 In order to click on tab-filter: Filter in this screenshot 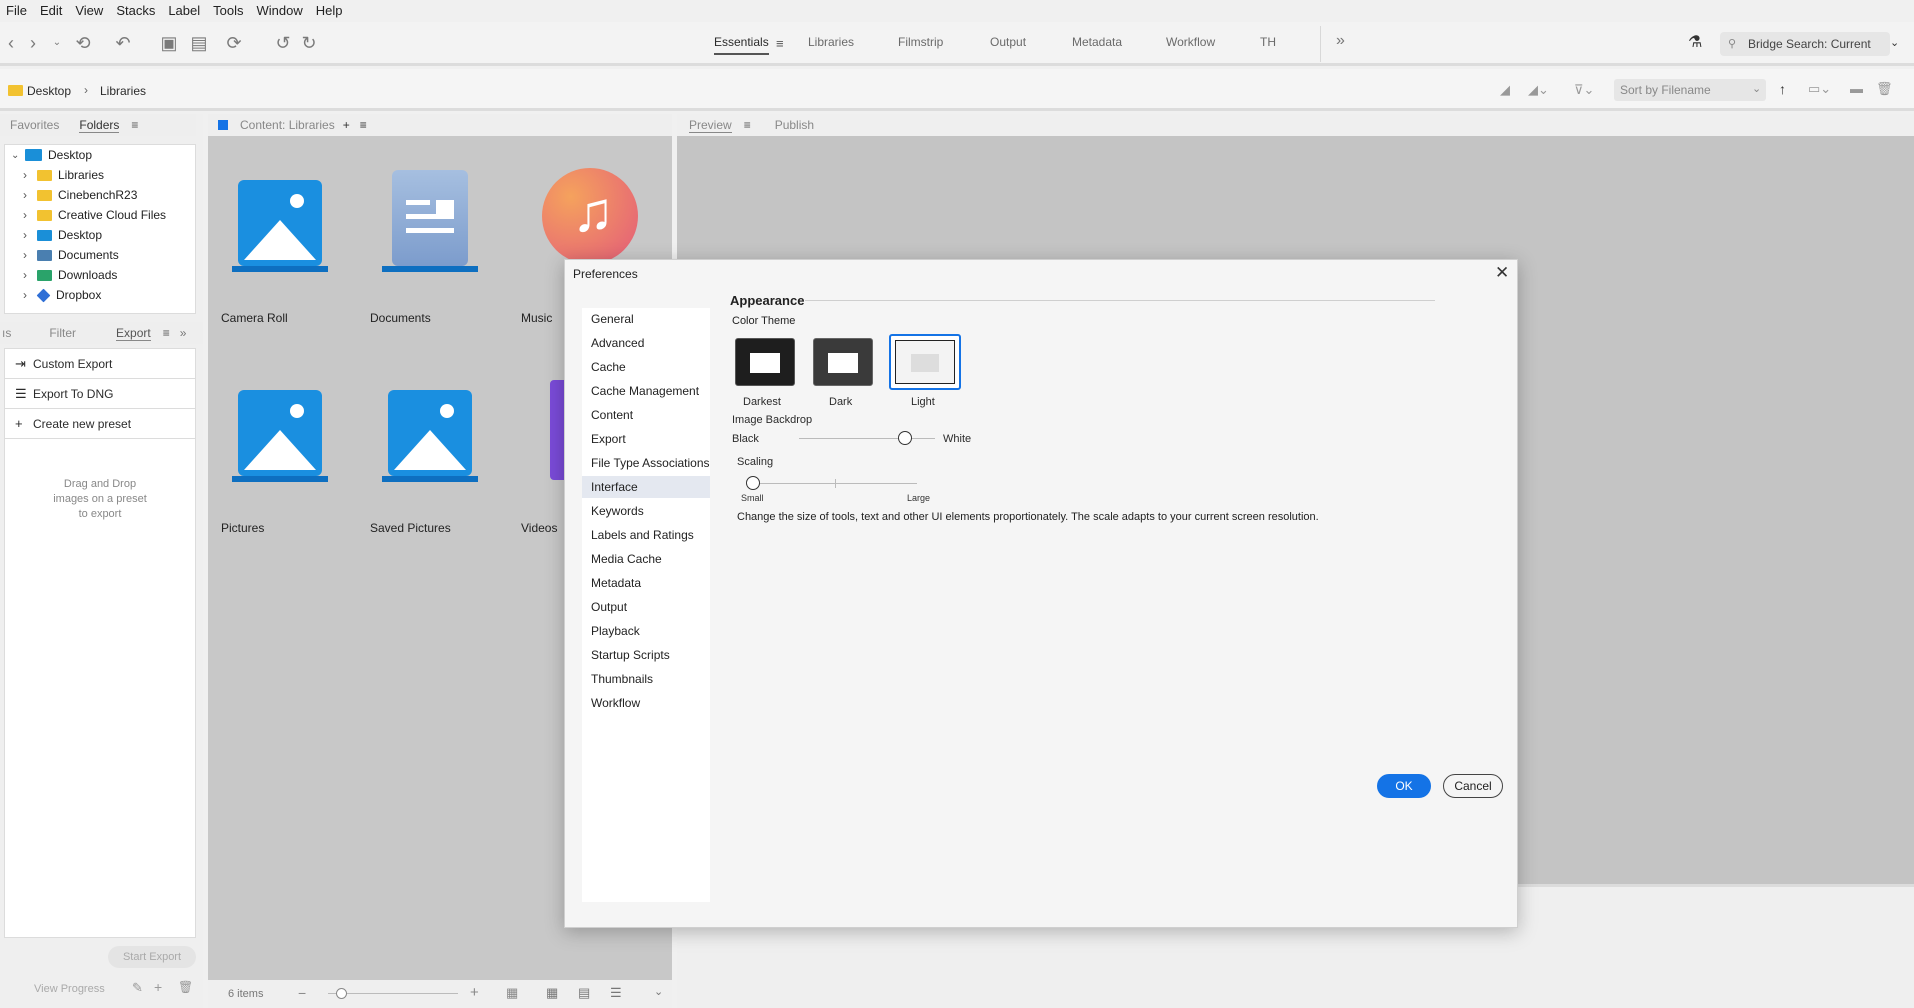, I will do `click(62, 333)`.